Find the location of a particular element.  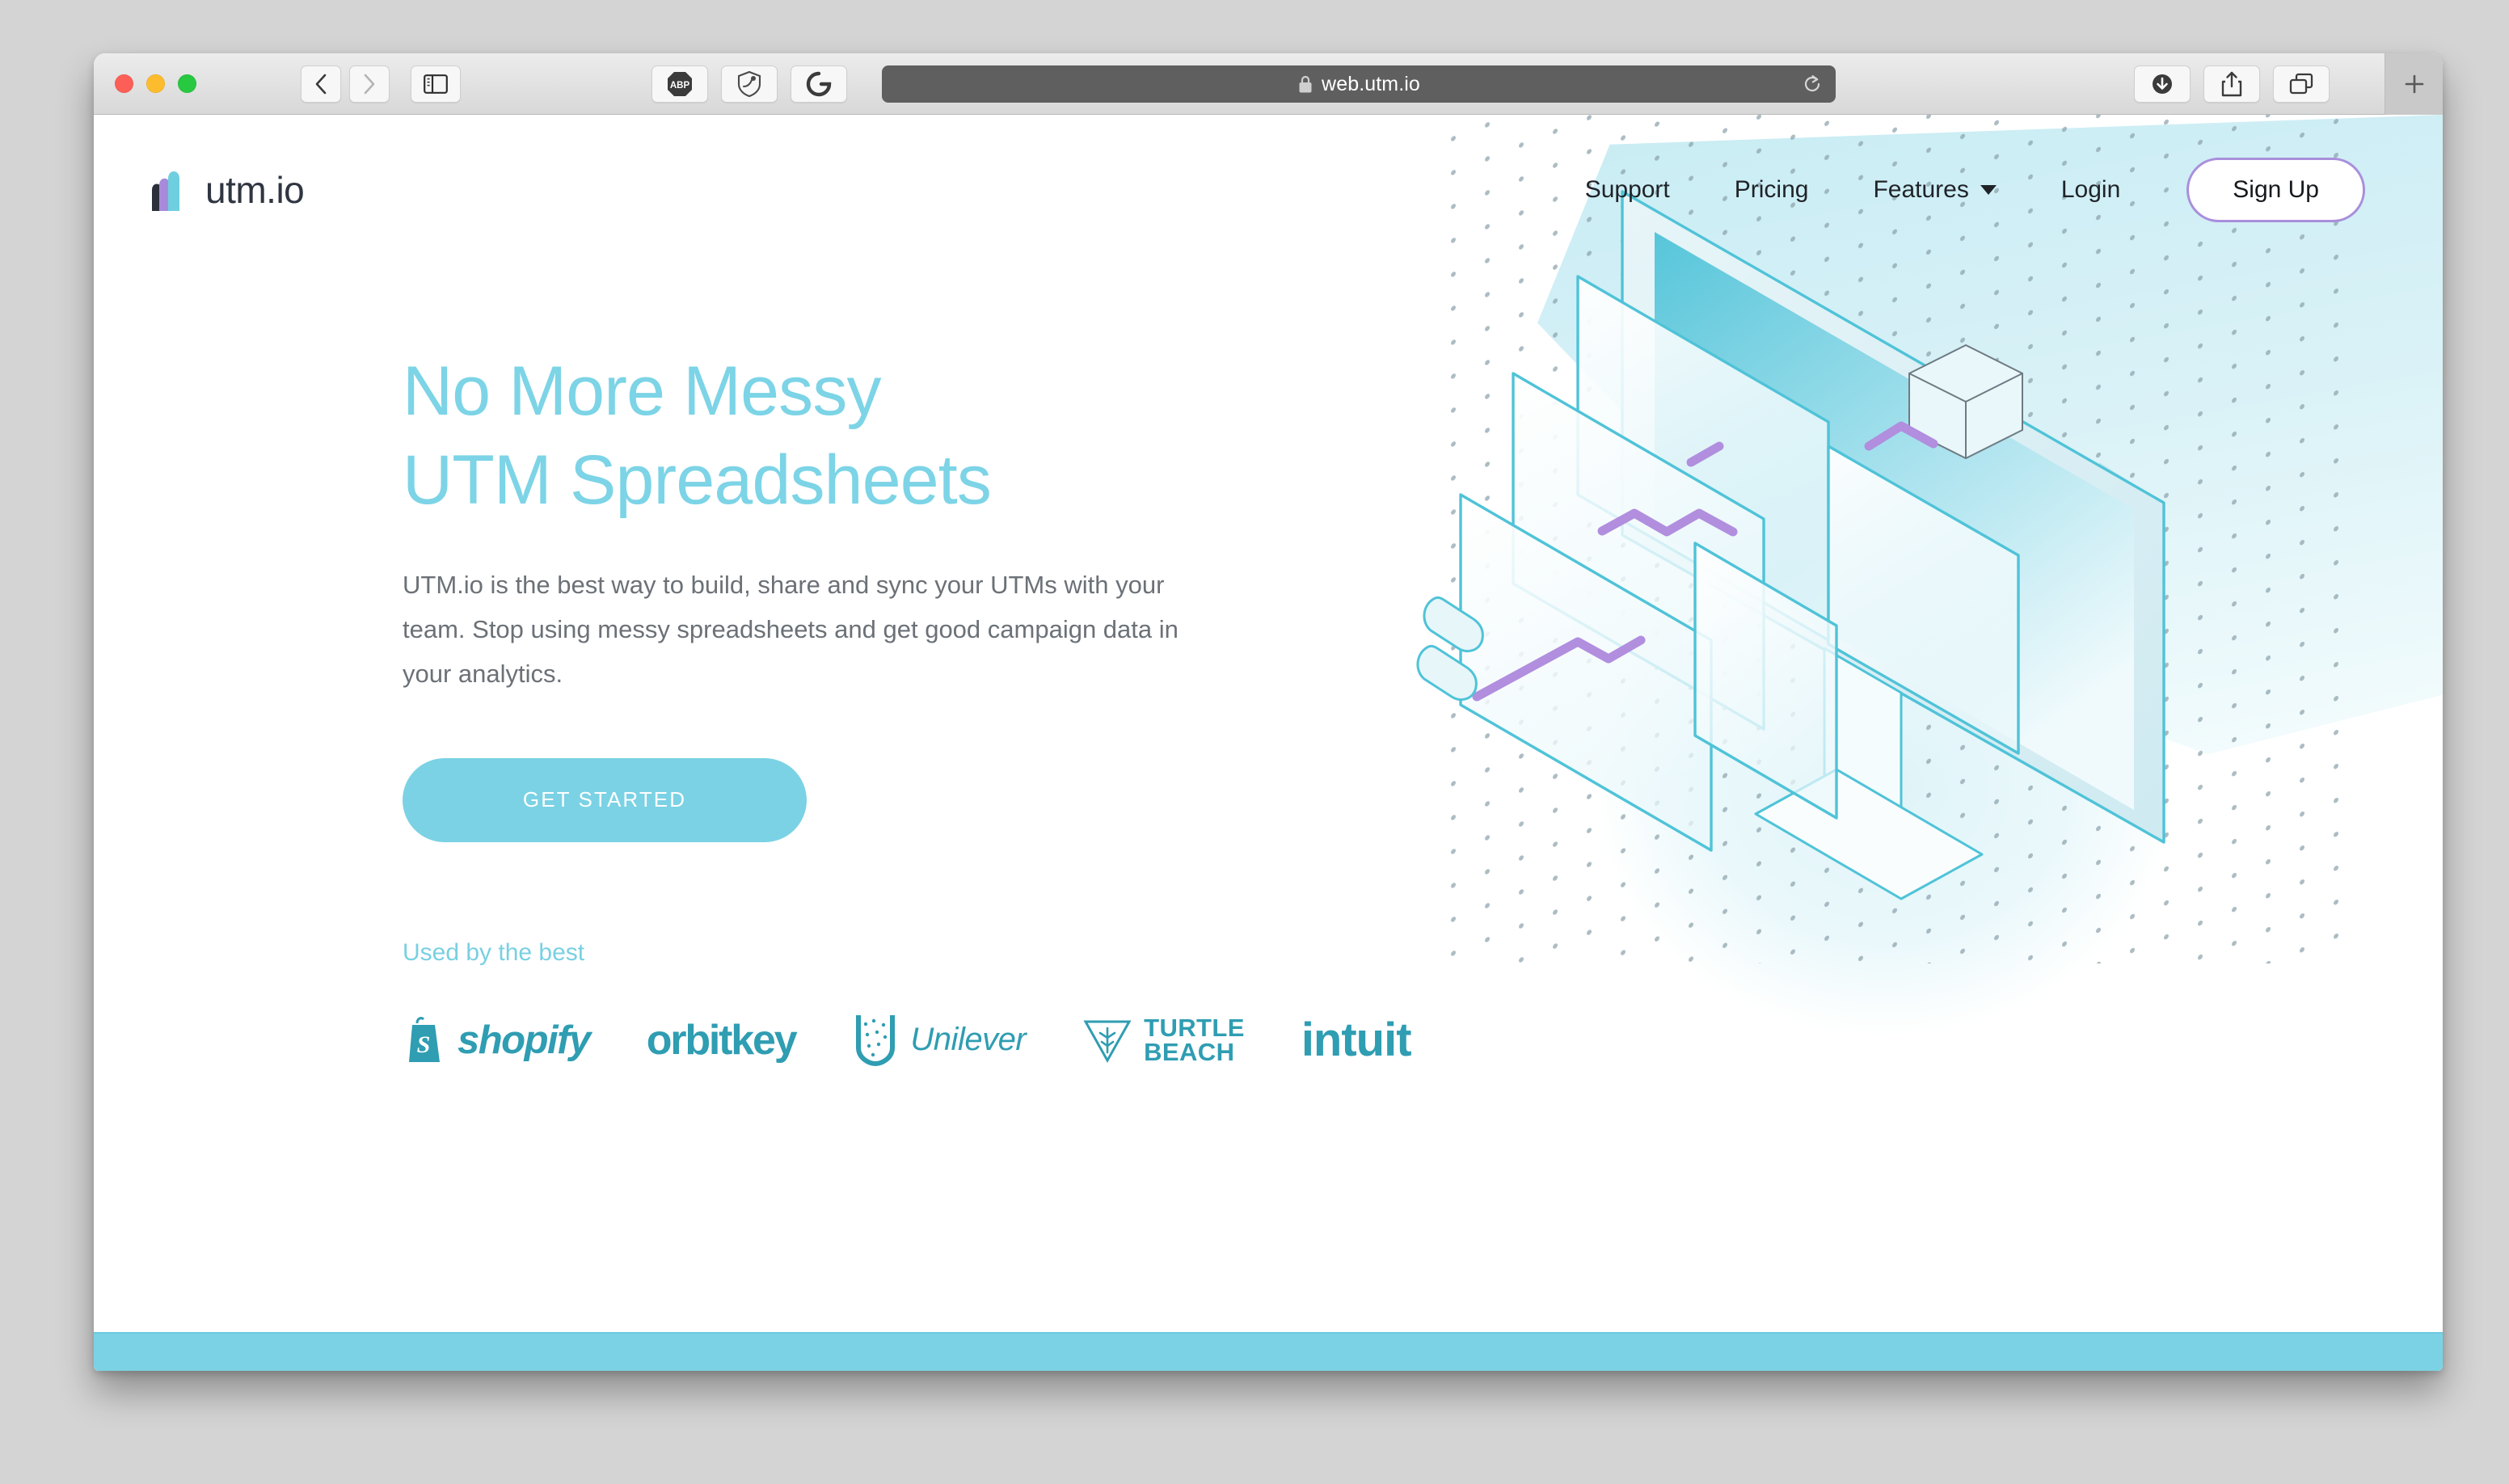

downloads-button is located at coordinates (2163, 84).